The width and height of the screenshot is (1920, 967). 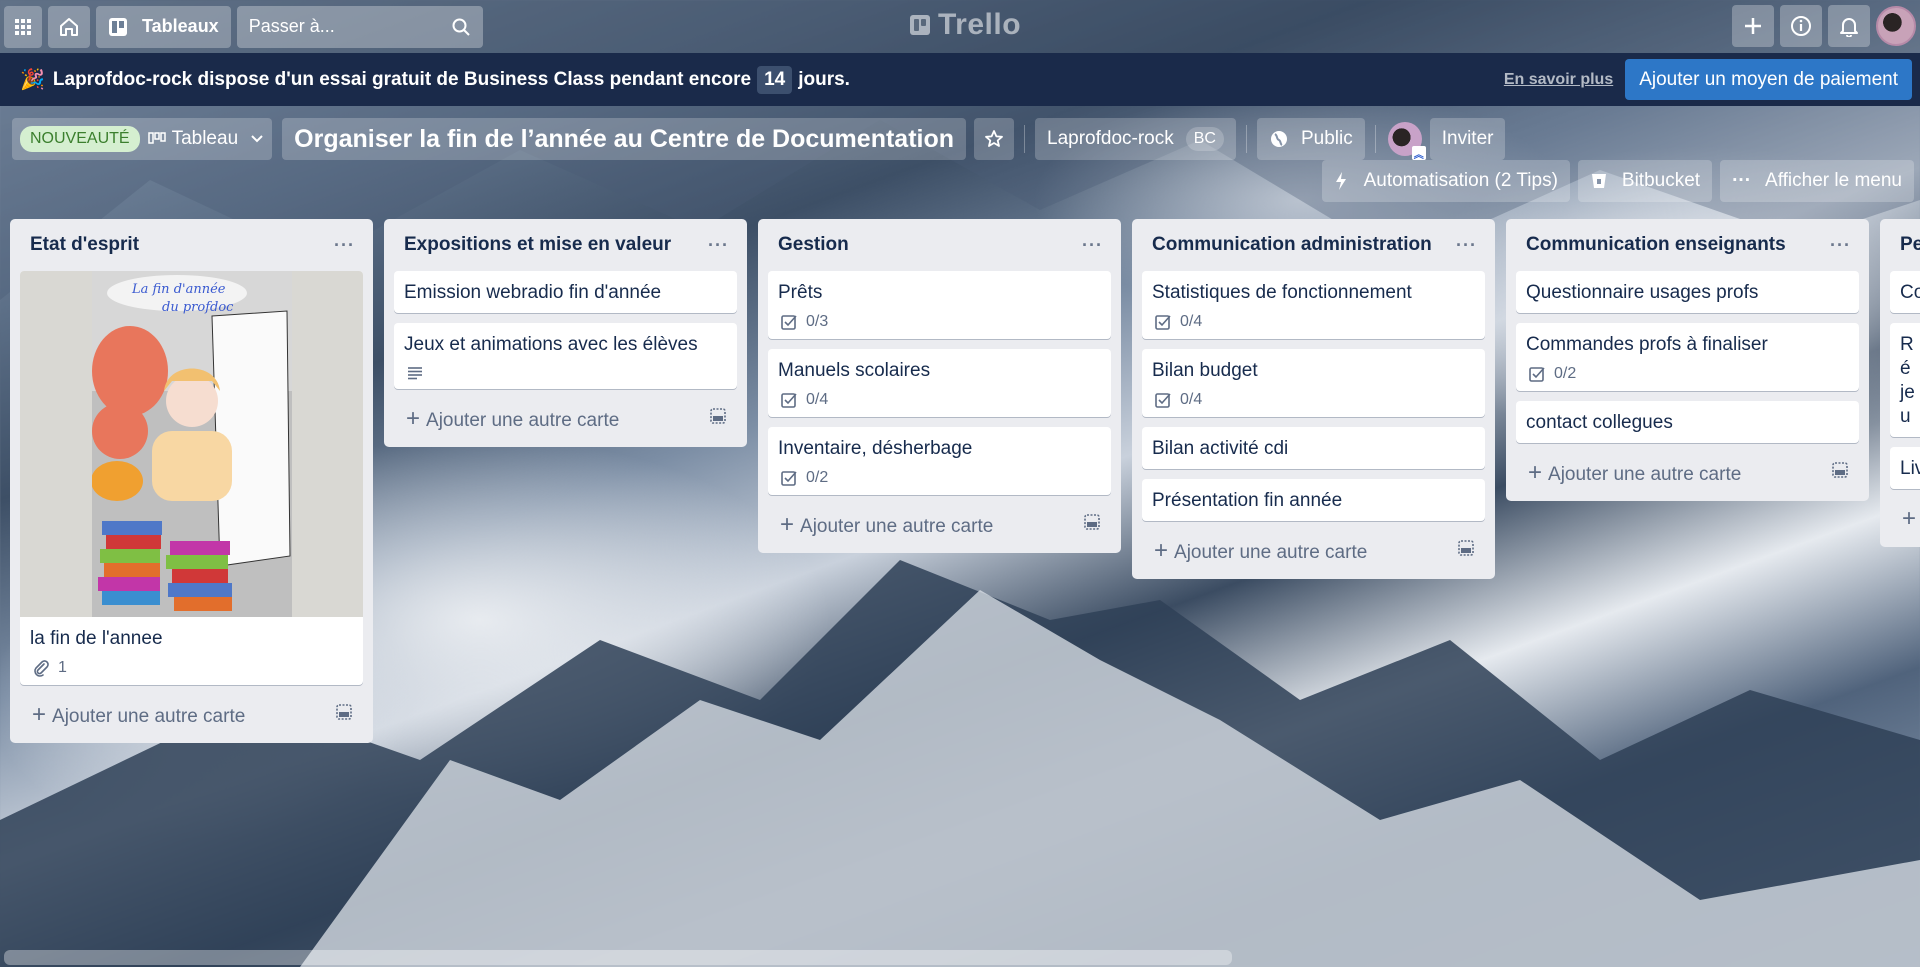 I want to click on boards-label: Tableaux, so click(x=180, y=26).